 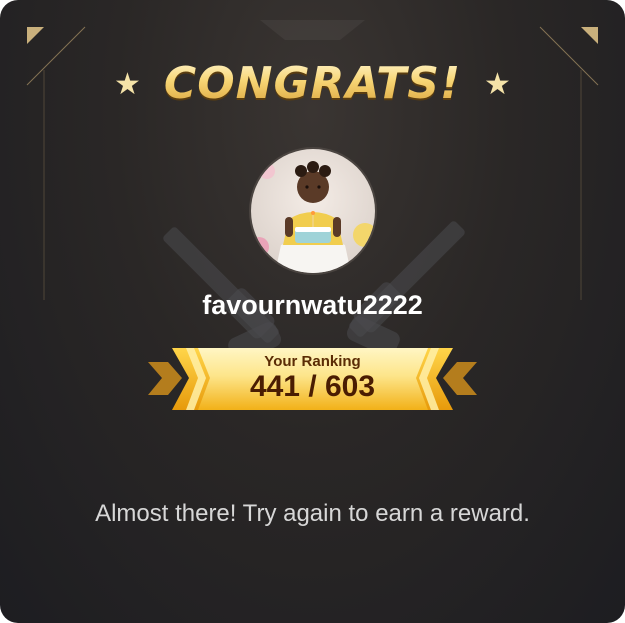 What do you see at coordinates (312, 361) in the screenshot?
I see `ranking-label: Your Ranking` at bounding box center [312, 361].